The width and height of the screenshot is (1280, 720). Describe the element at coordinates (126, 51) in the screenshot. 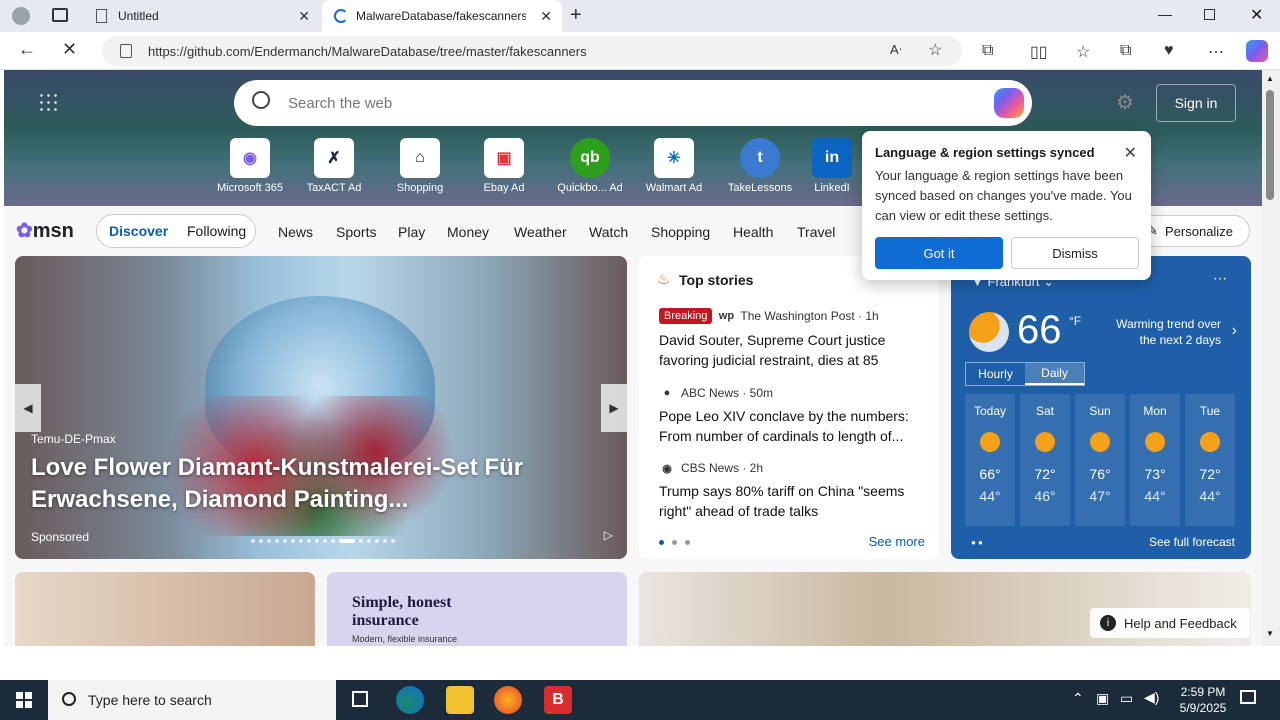

I see `site-info-icon` at that location.